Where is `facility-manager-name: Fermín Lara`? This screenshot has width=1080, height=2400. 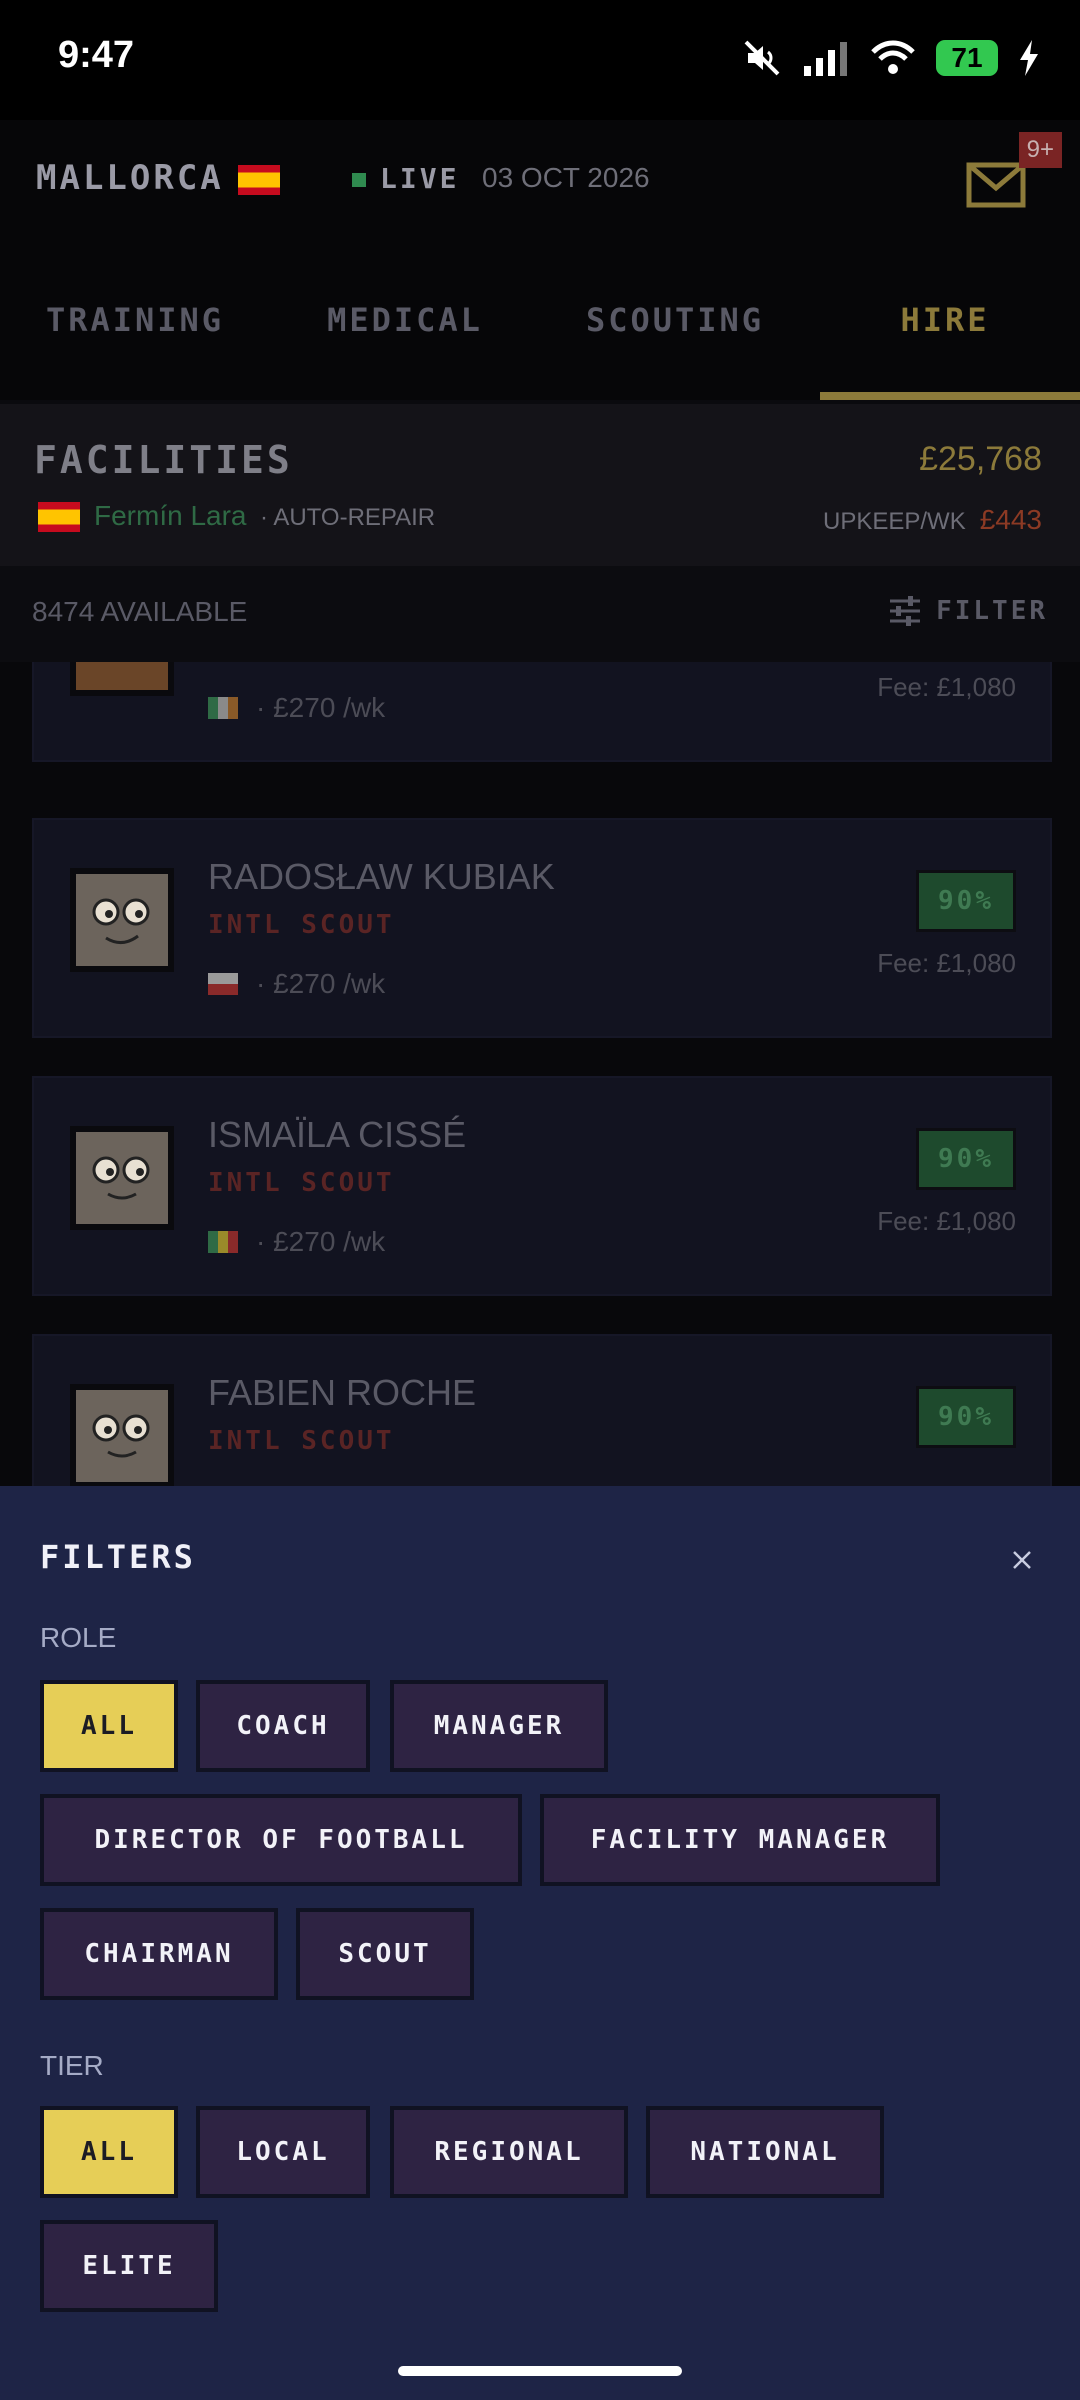
facility-manager-name: Fermín Lara is located at coordinates (170, 515).